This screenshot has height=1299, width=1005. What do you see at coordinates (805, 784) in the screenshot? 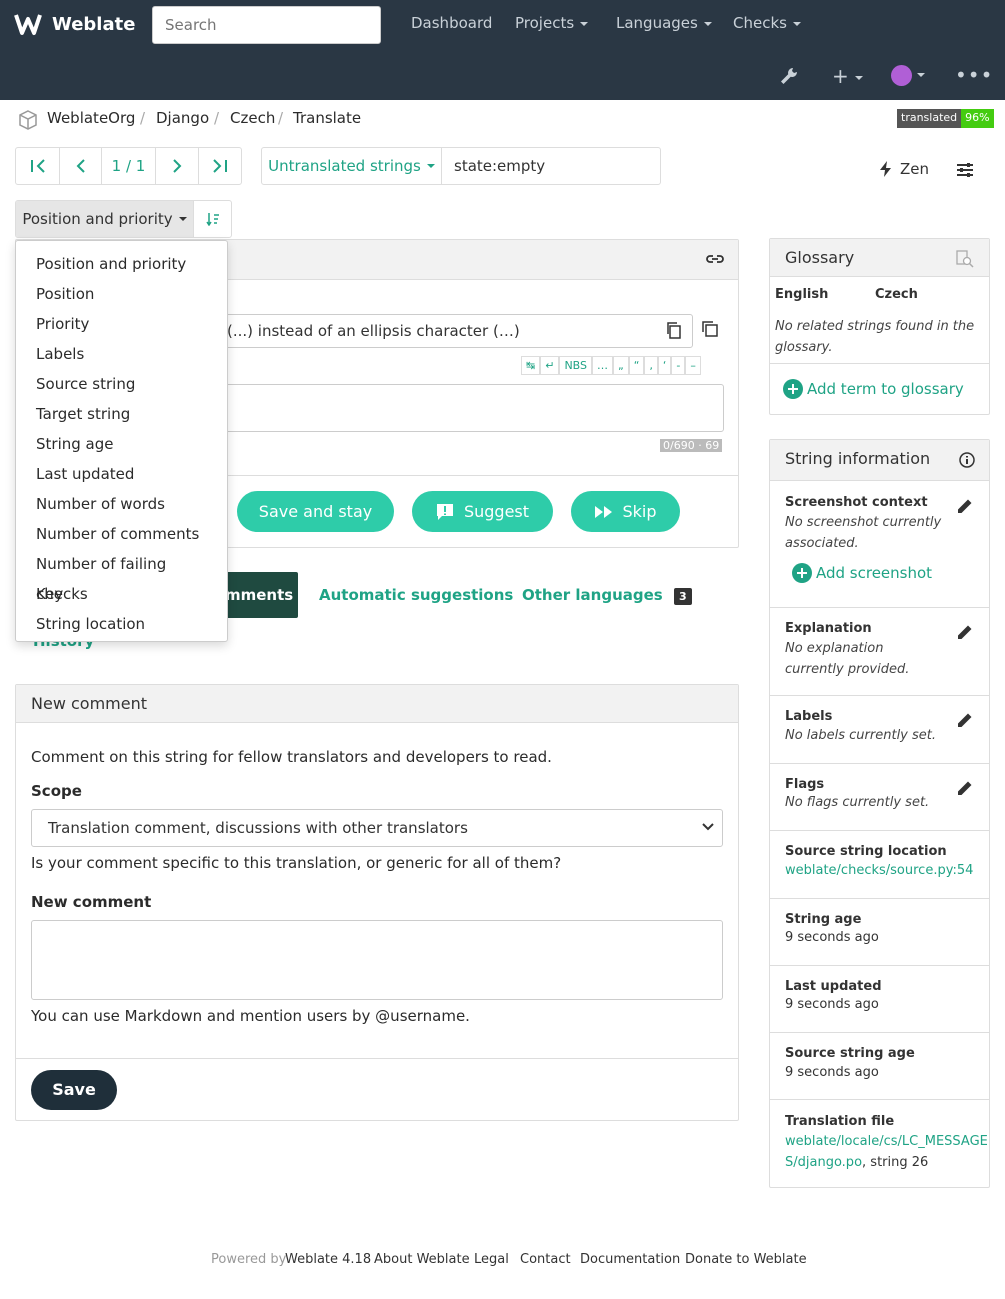
I see `flags-label: Flags` at bounding box center [805, 784].